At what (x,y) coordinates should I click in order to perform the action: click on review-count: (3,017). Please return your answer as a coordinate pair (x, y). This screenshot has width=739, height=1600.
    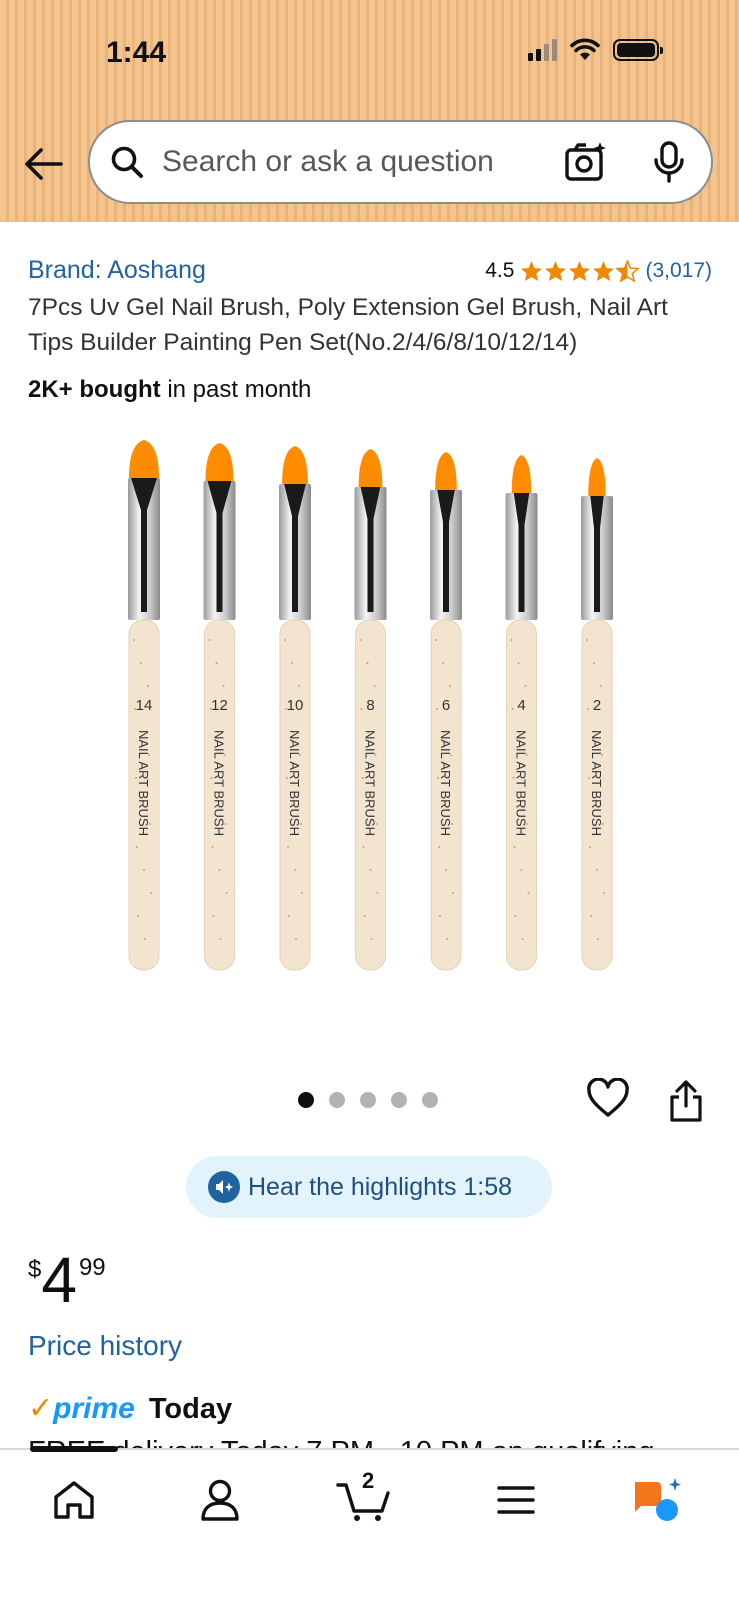
    Looking at the image, I should click on (678, 271).